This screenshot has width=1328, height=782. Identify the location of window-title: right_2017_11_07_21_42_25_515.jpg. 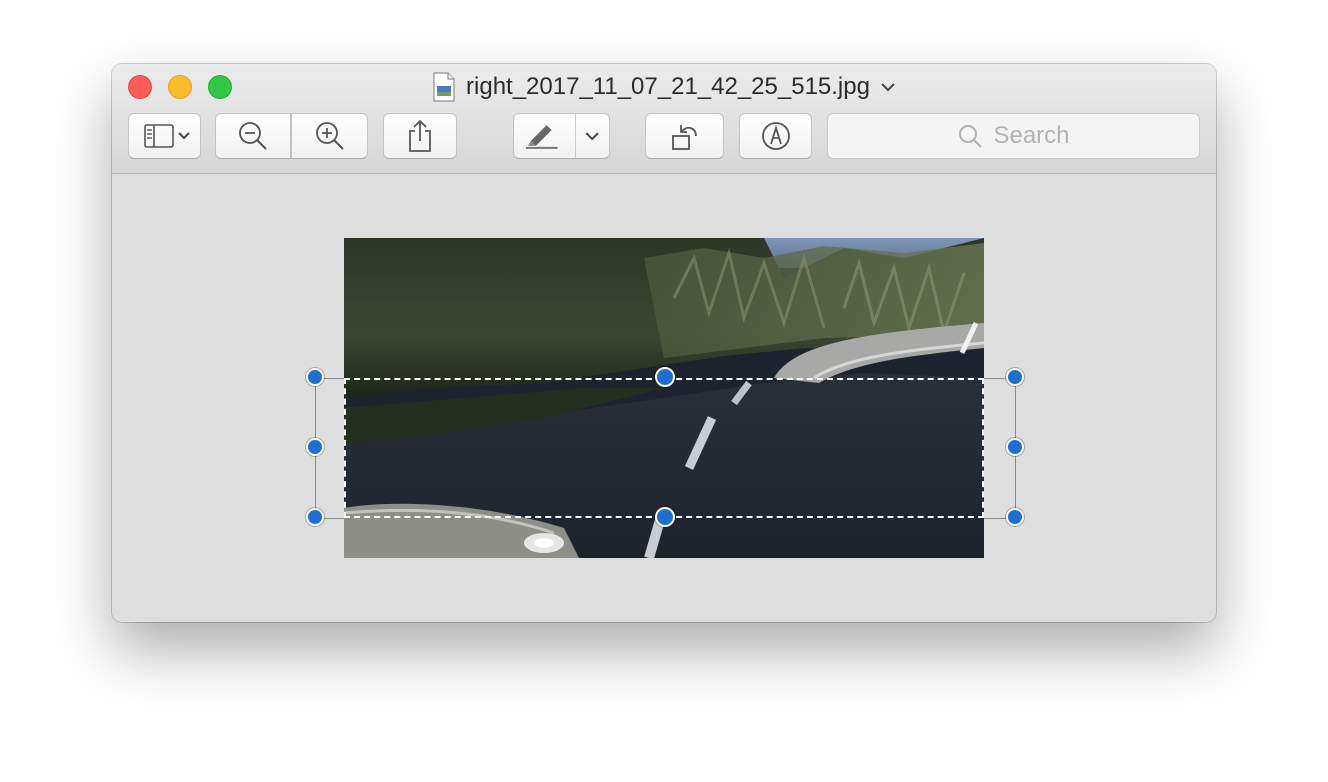
(664, 87).